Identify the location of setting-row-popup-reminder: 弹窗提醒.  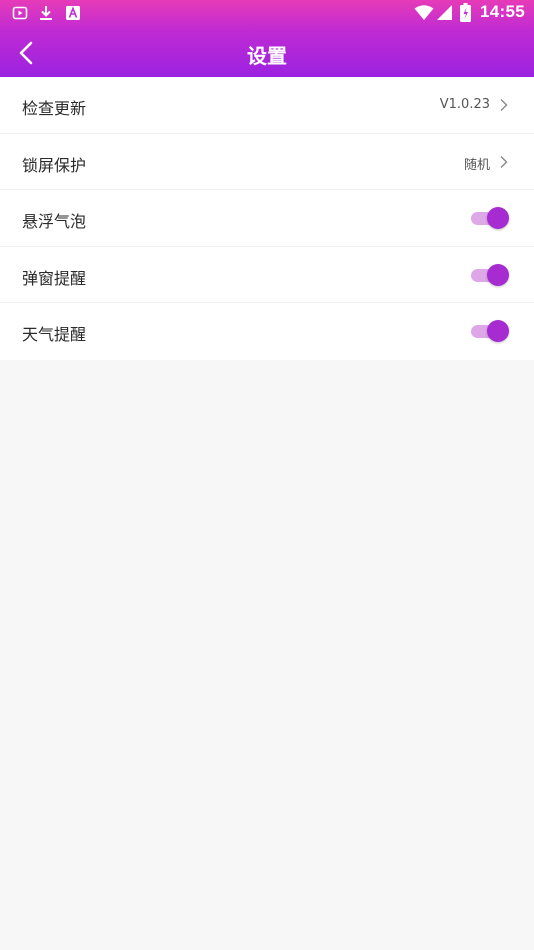
(267, 275).